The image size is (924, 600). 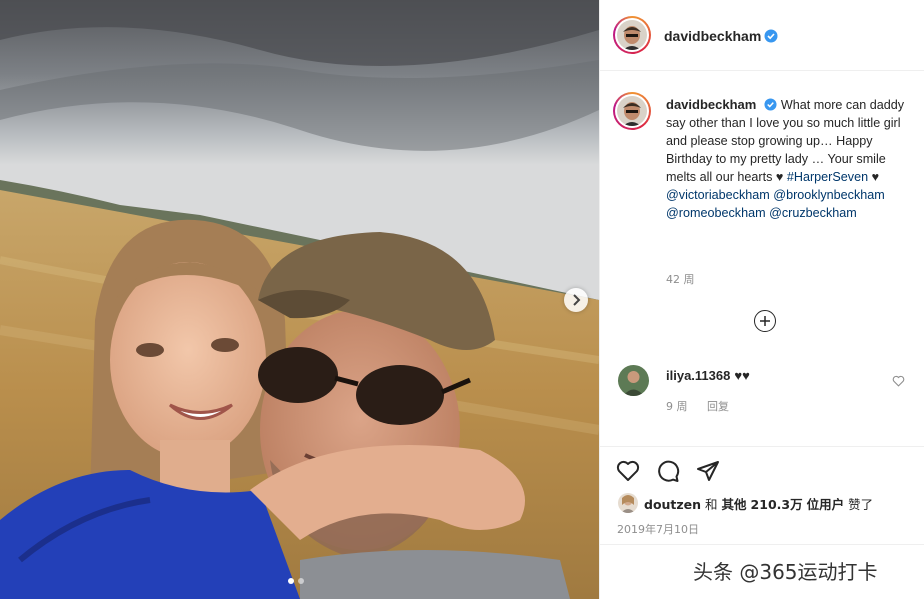 I want to click on plus-icon, so click(x=765, y=321).